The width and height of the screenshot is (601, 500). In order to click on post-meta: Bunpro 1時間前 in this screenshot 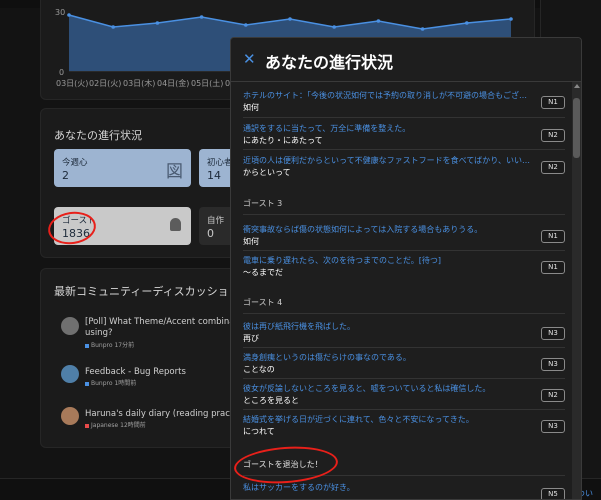, I will do `click(110, 382)`.